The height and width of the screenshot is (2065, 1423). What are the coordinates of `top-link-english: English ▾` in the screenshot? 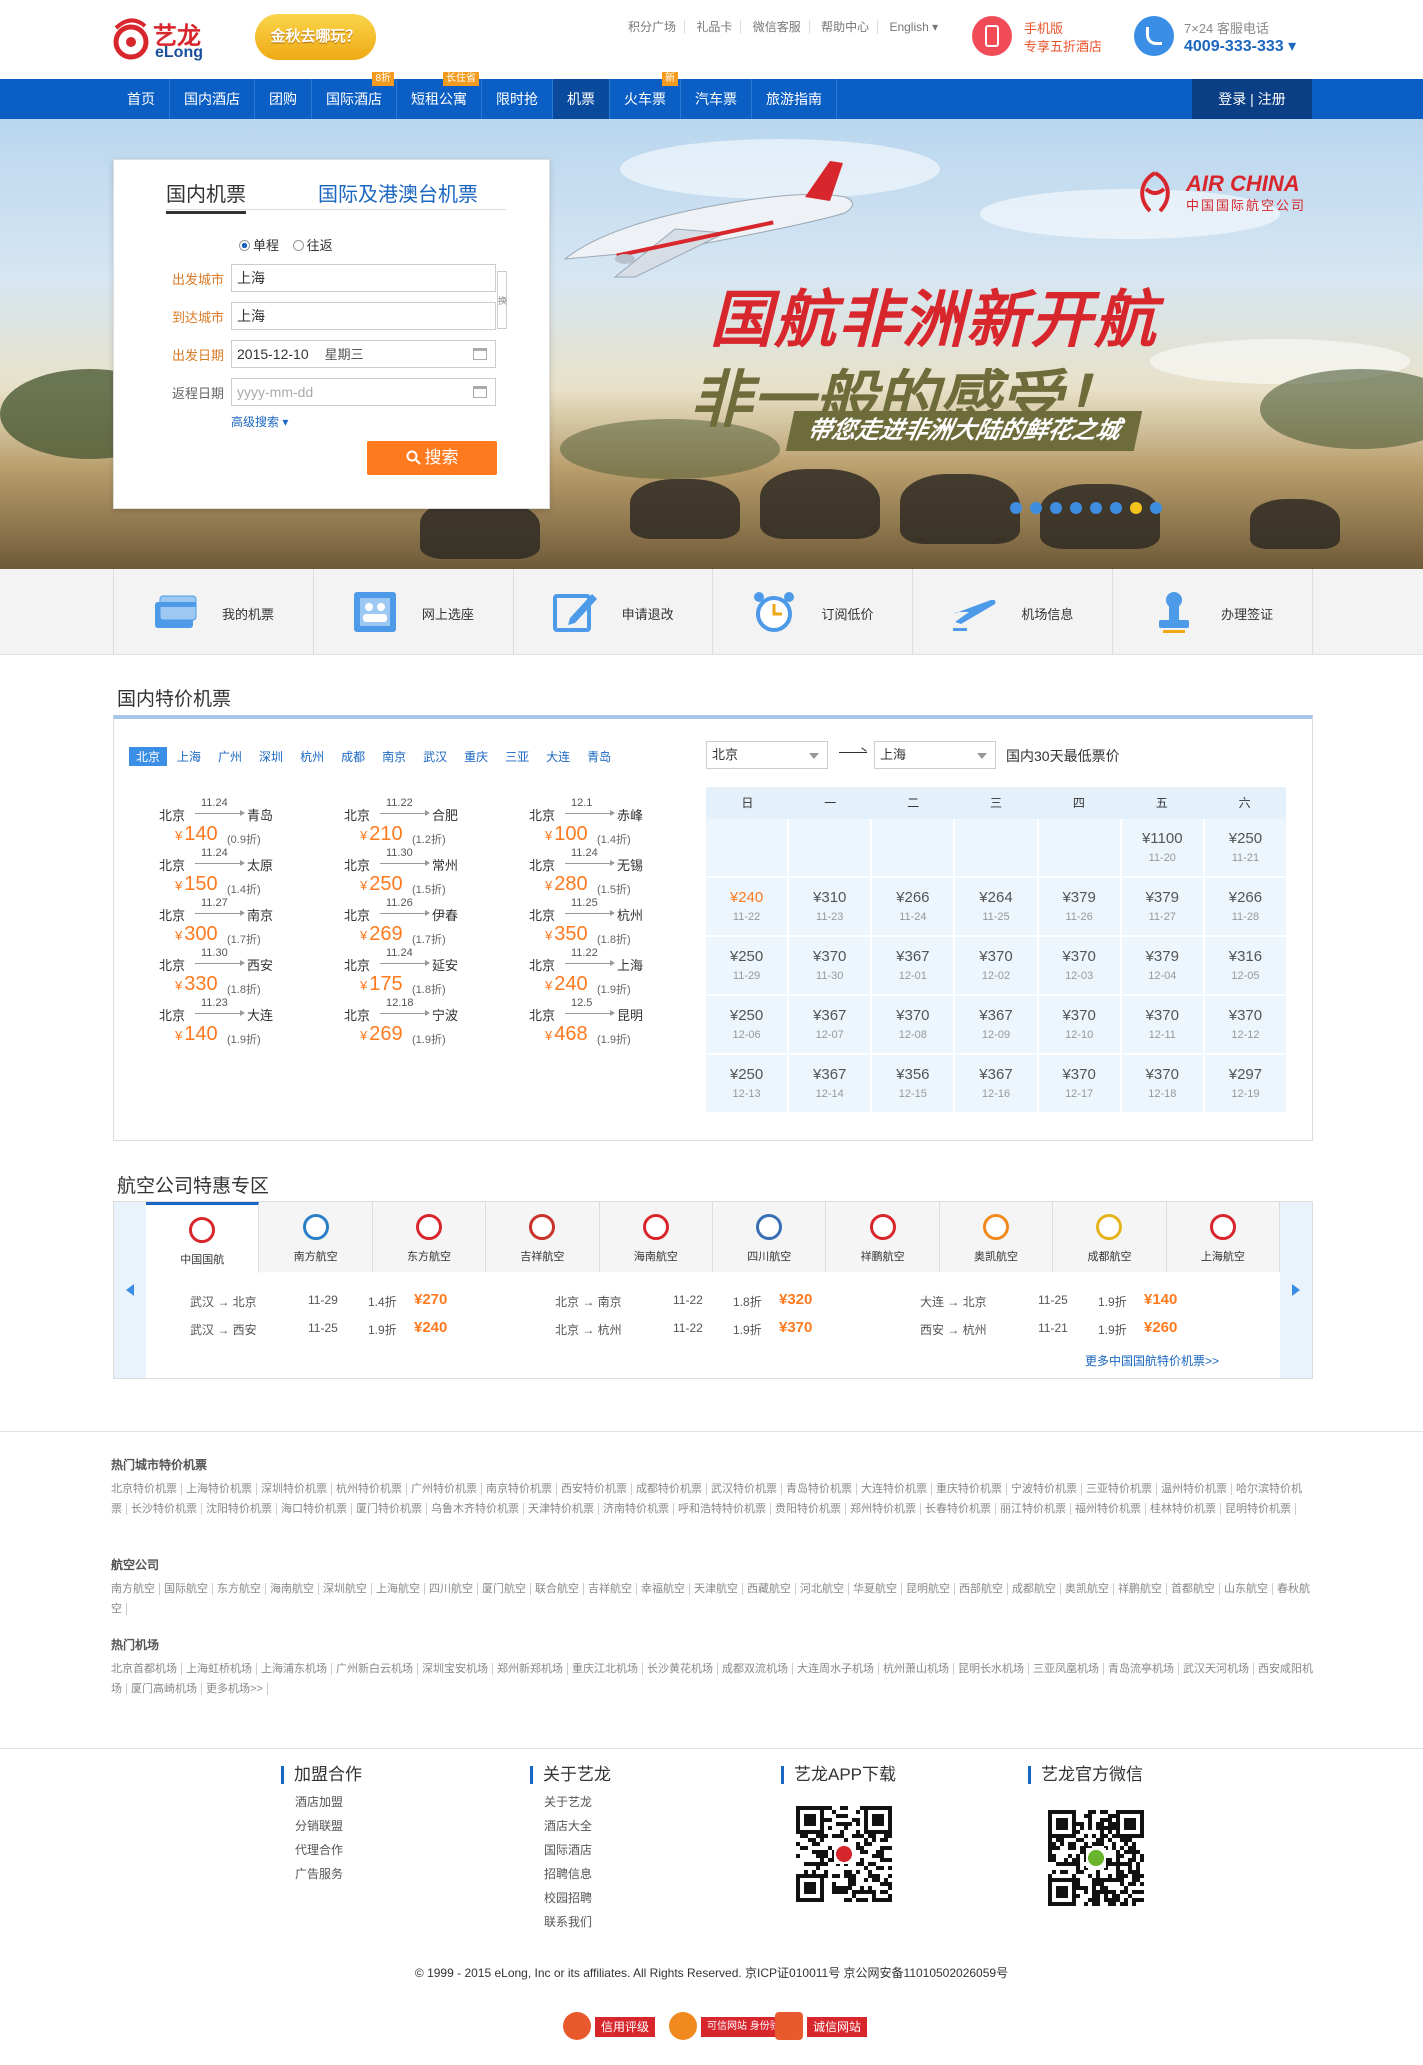 It's located at (913, 27).